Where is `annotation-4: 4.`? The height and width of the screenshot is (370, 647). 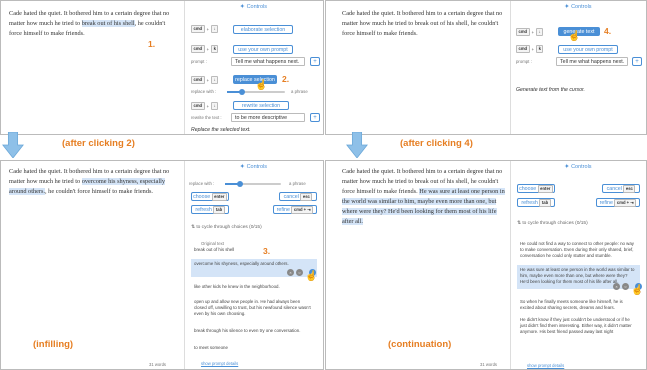
annotation-4: 4. is located at coordinates (608, 31).